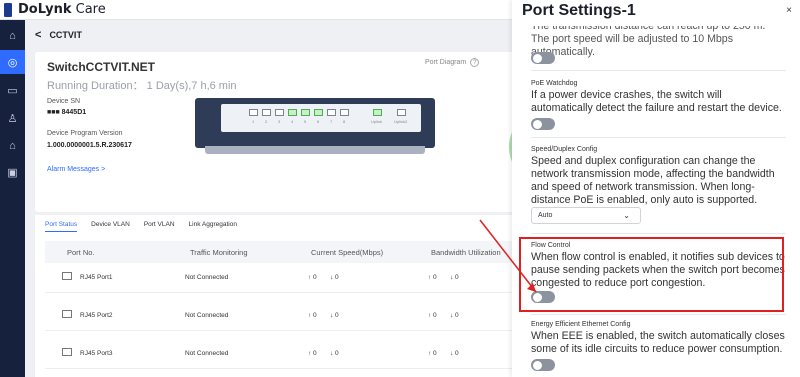  What do you see at coordinates (65, 35) in the screenshot?
I see `breadcrumb-title: CCTVIT` at bounding box center [65, 35].